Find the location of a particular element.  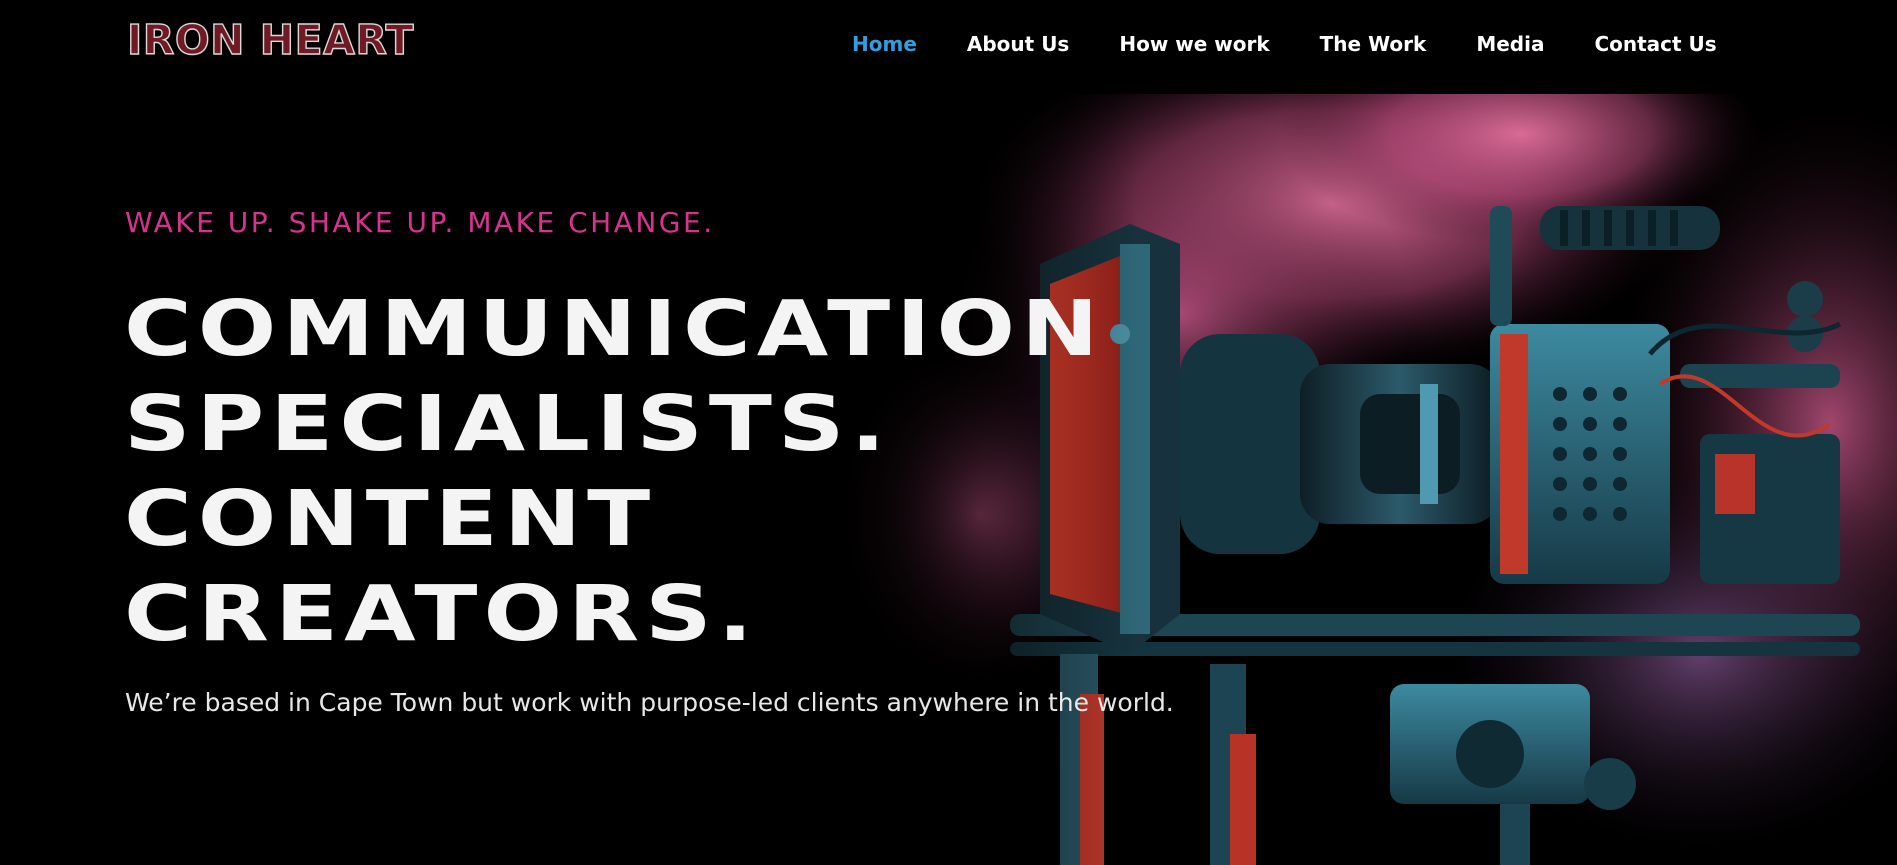

headline-line-4: CREATORS. is located at coordinates (441, 614).